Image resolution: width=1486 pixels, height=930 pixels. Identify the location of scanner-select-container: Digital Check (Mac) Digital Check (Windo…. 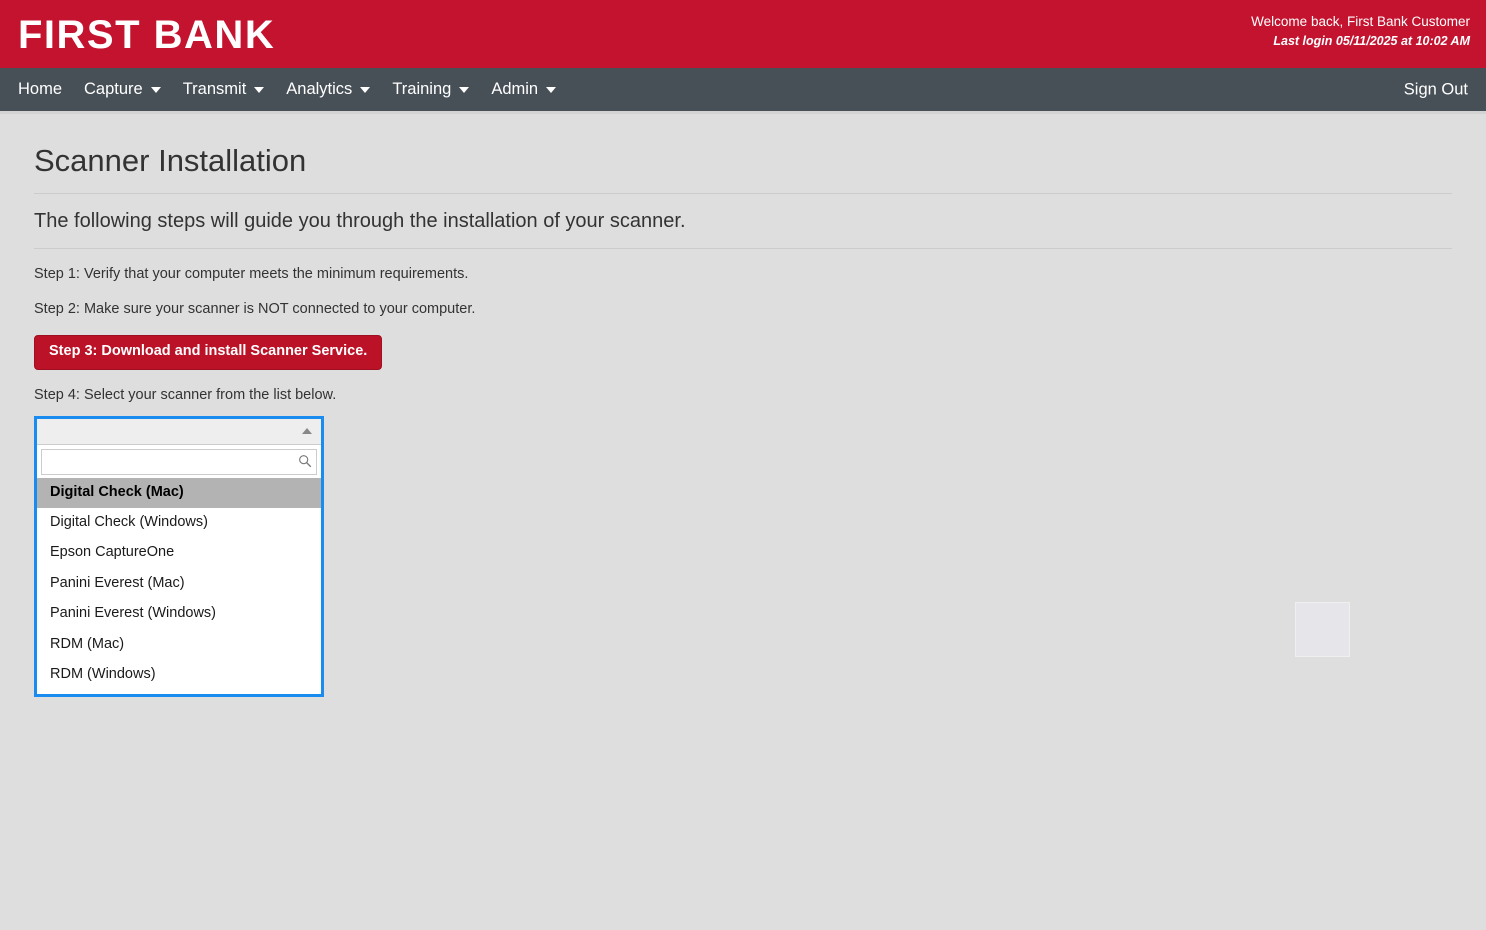
(179, 556).